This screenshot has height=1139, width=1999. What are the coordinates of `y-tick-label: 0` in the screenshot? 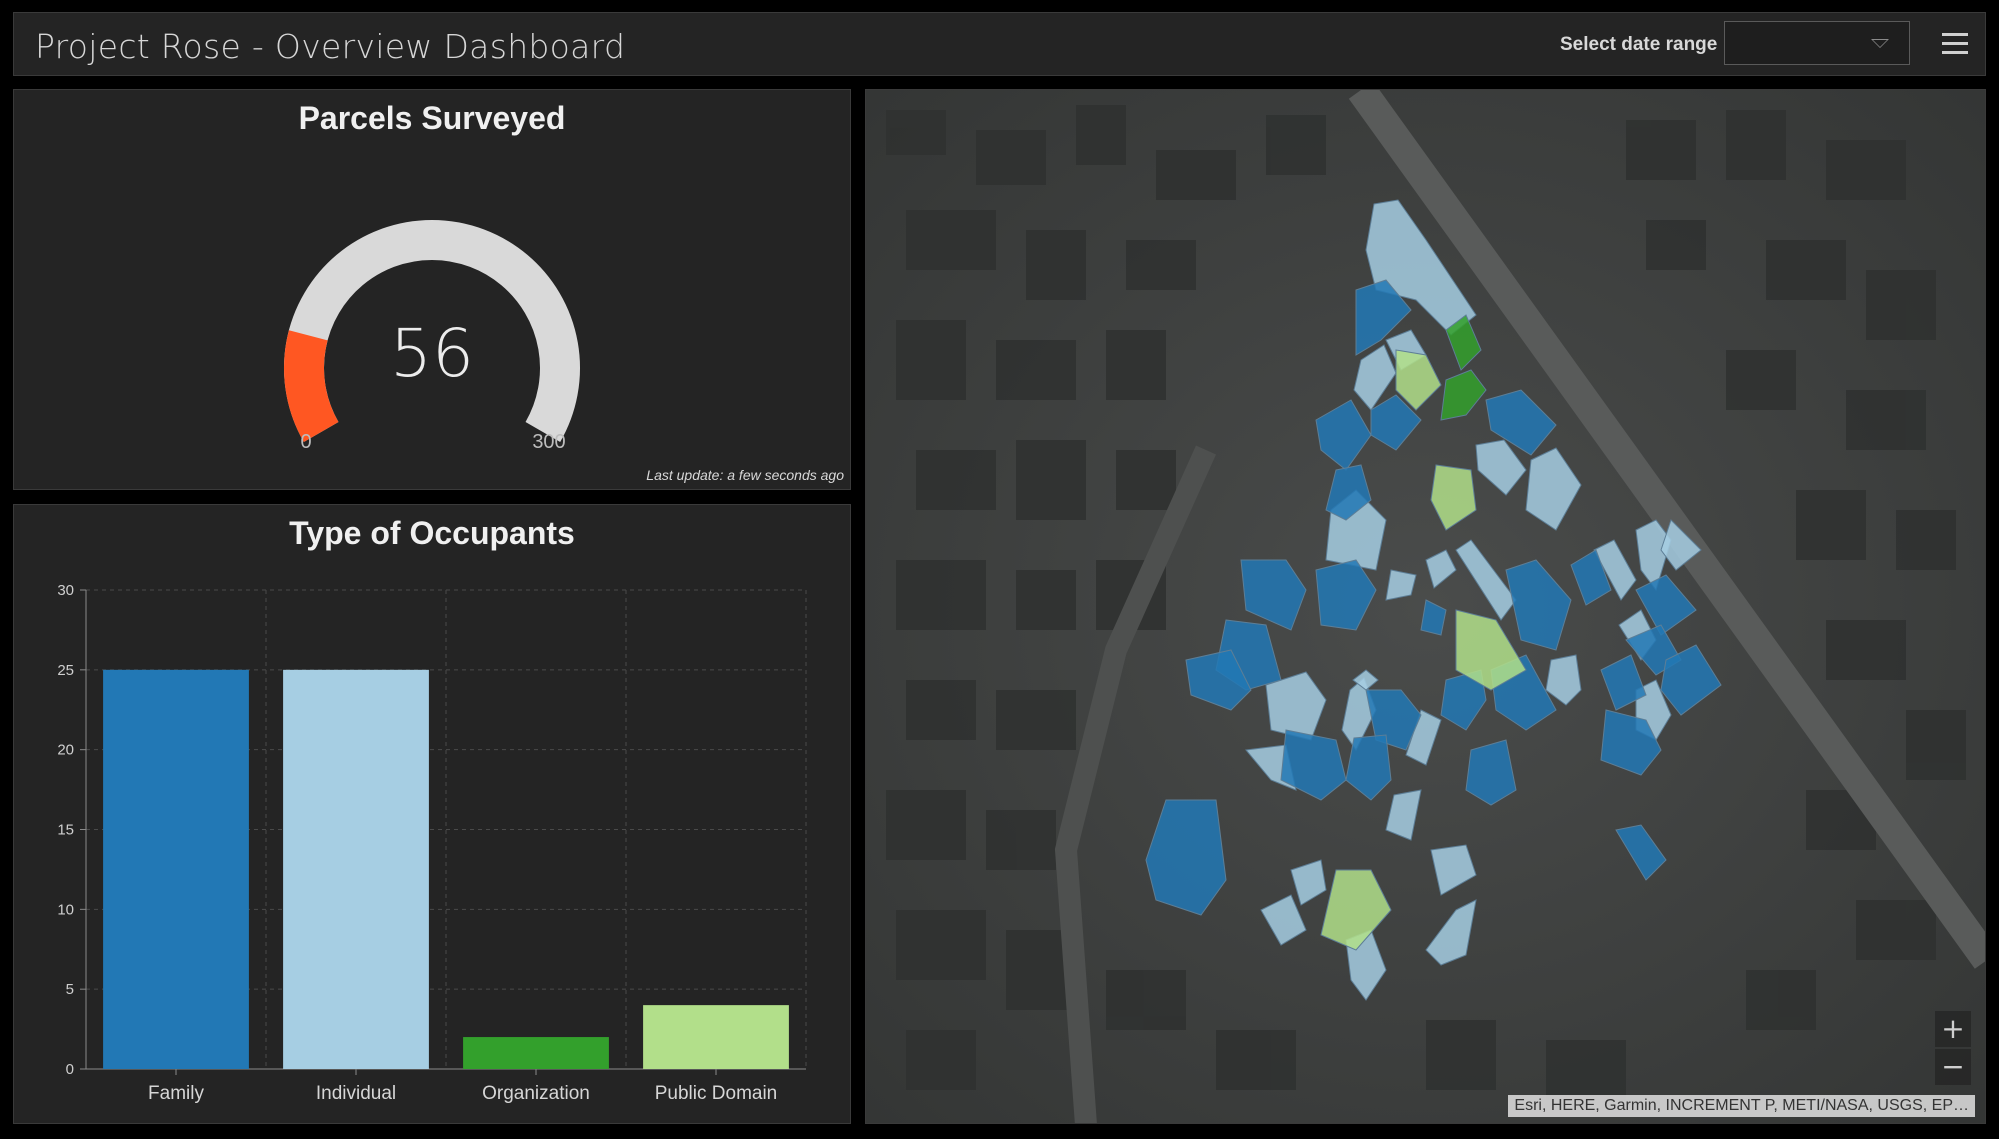 It's located at (70, 1069).